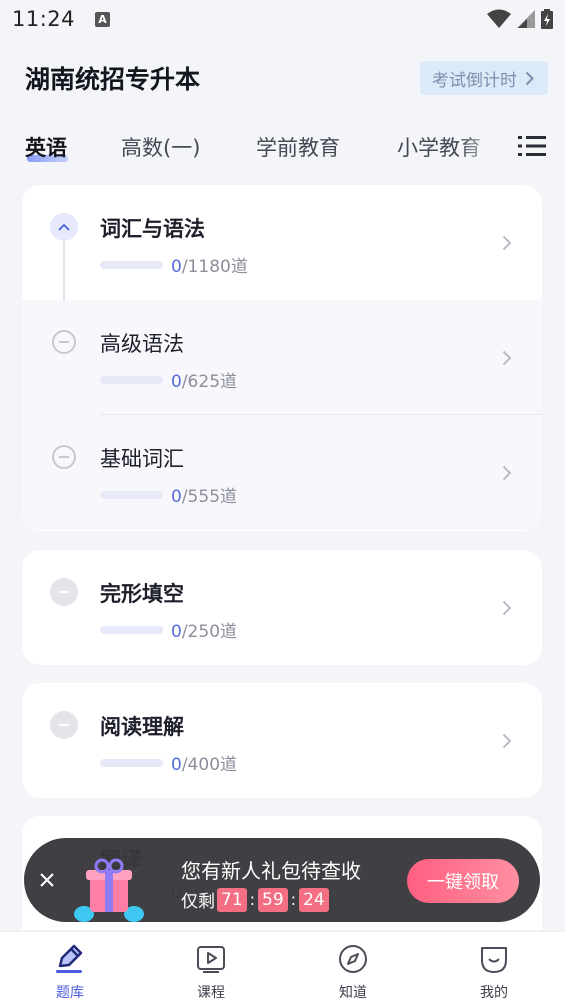  I want to click on nav-item-courses: 课程, so click(211, 973).